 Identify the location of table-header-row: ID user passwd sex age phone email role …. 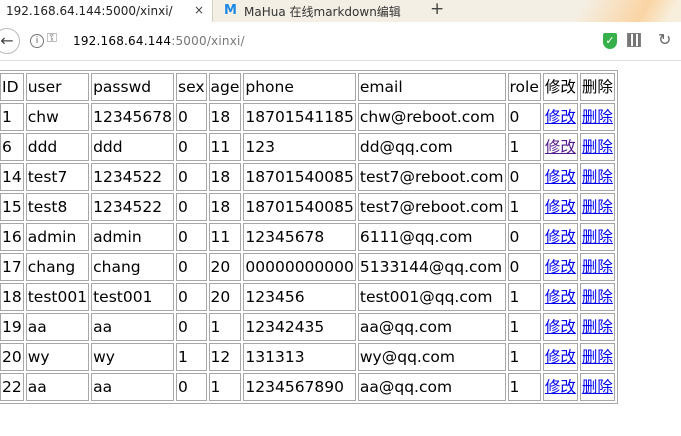
(307, 87).